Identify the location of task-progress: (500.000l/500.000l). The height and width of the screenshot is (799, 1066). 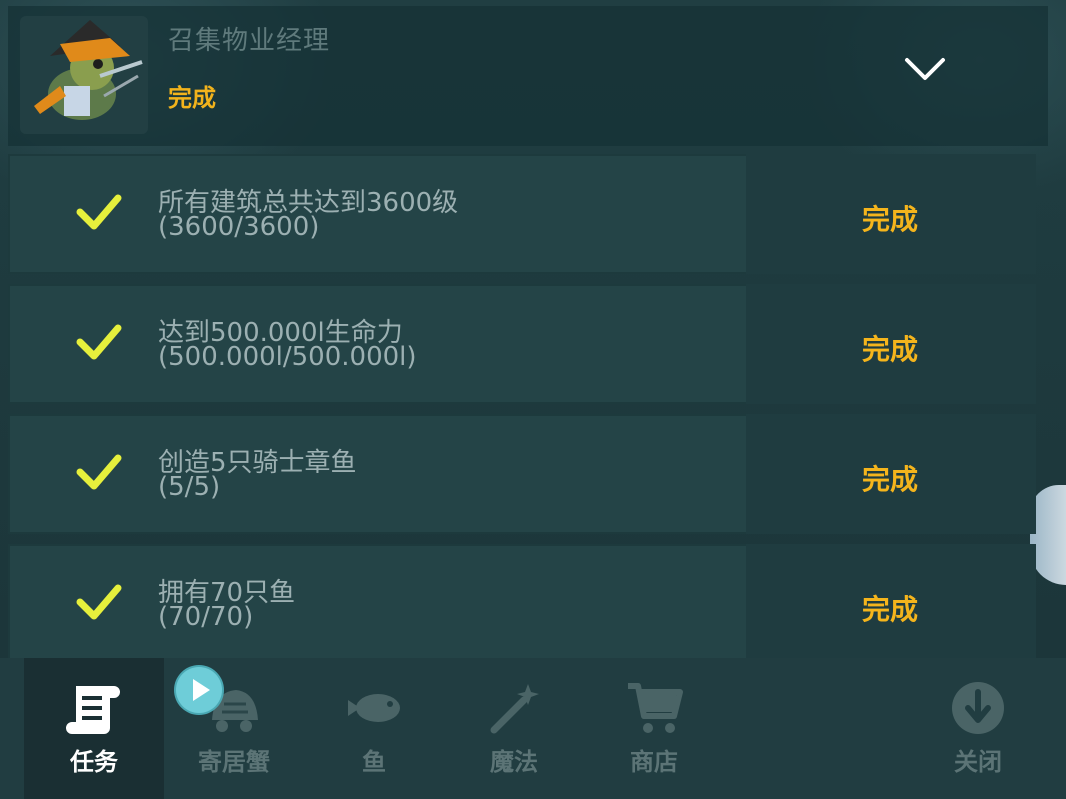
(287, 357).